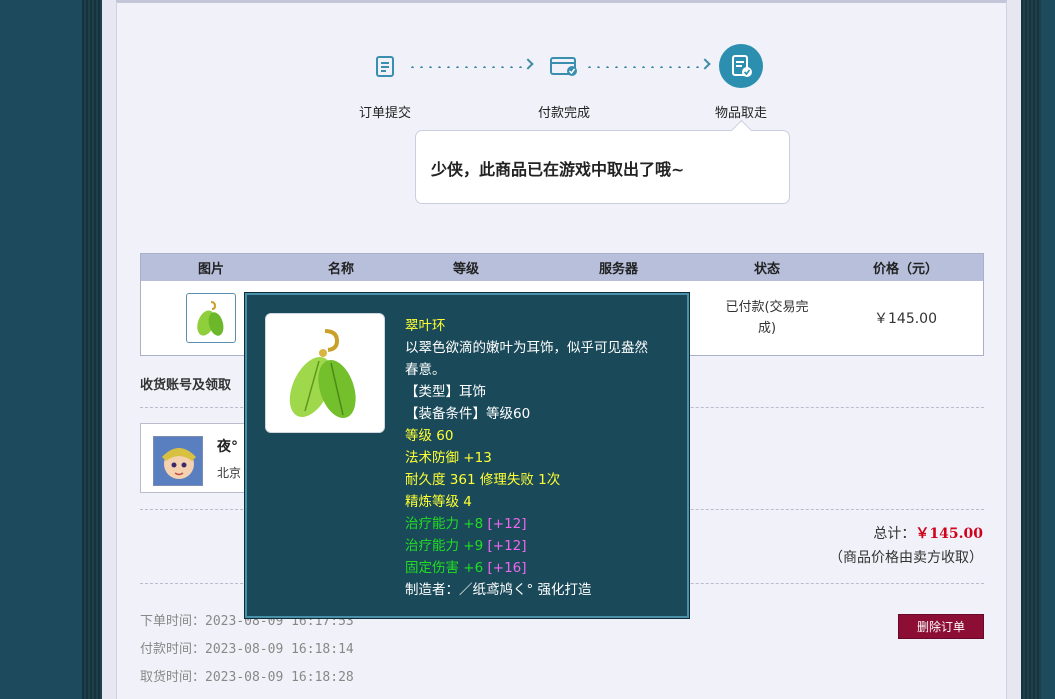 This screenshot has width=1055, height=699. What do you see at coordinates (949, 534) in the screenshot?
I see `total-amount: ￥145.00` at bounding box center [949, 534].